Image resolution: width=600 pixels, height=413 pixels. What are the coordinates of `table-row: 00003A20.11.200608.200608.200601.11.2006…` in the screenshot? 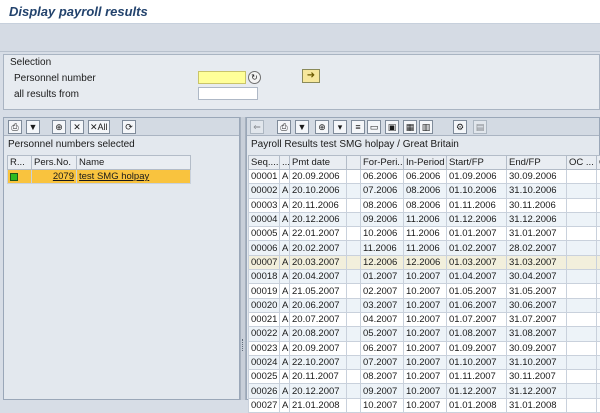 It's located at (424, 205).